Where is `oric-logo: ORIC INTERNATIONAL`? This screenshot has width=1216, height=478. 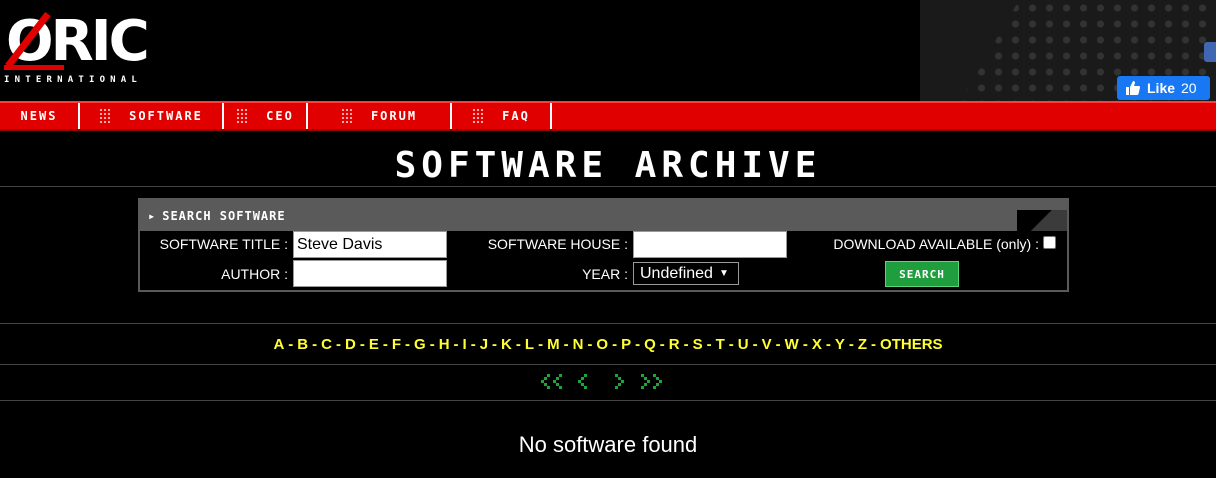
oric-logo: ORIC INTERNATIONAL is located at coordinates (82, 49).